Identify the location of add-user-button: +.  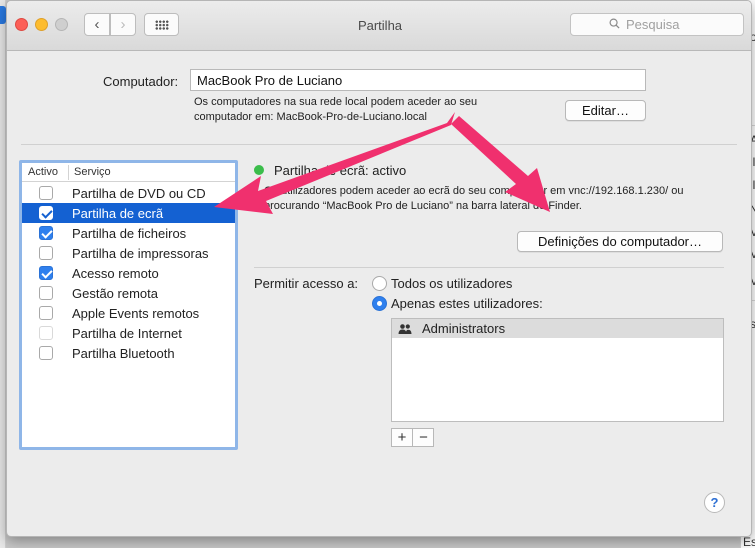
(402, 437).